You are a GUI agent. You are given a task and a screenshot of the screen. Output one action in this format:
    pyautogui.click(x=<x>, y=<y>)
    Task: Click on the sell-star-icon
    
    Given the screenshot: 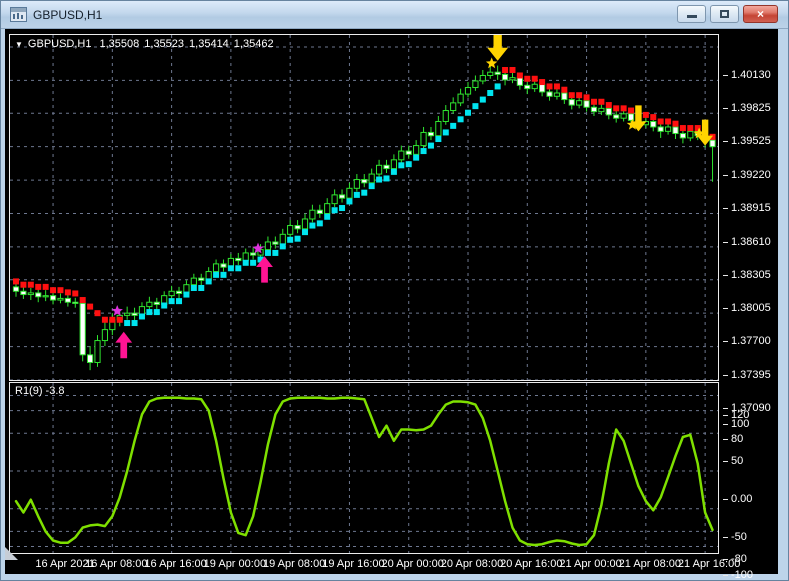 What is the action you would take?
    pyautogui.click(x=491, y=63)
    